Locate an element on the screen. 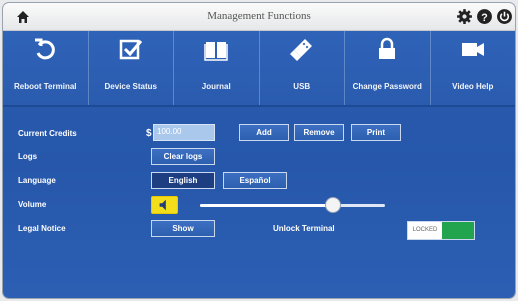  toolbar-item-label: Change Password is located at coordinates (387, 86).